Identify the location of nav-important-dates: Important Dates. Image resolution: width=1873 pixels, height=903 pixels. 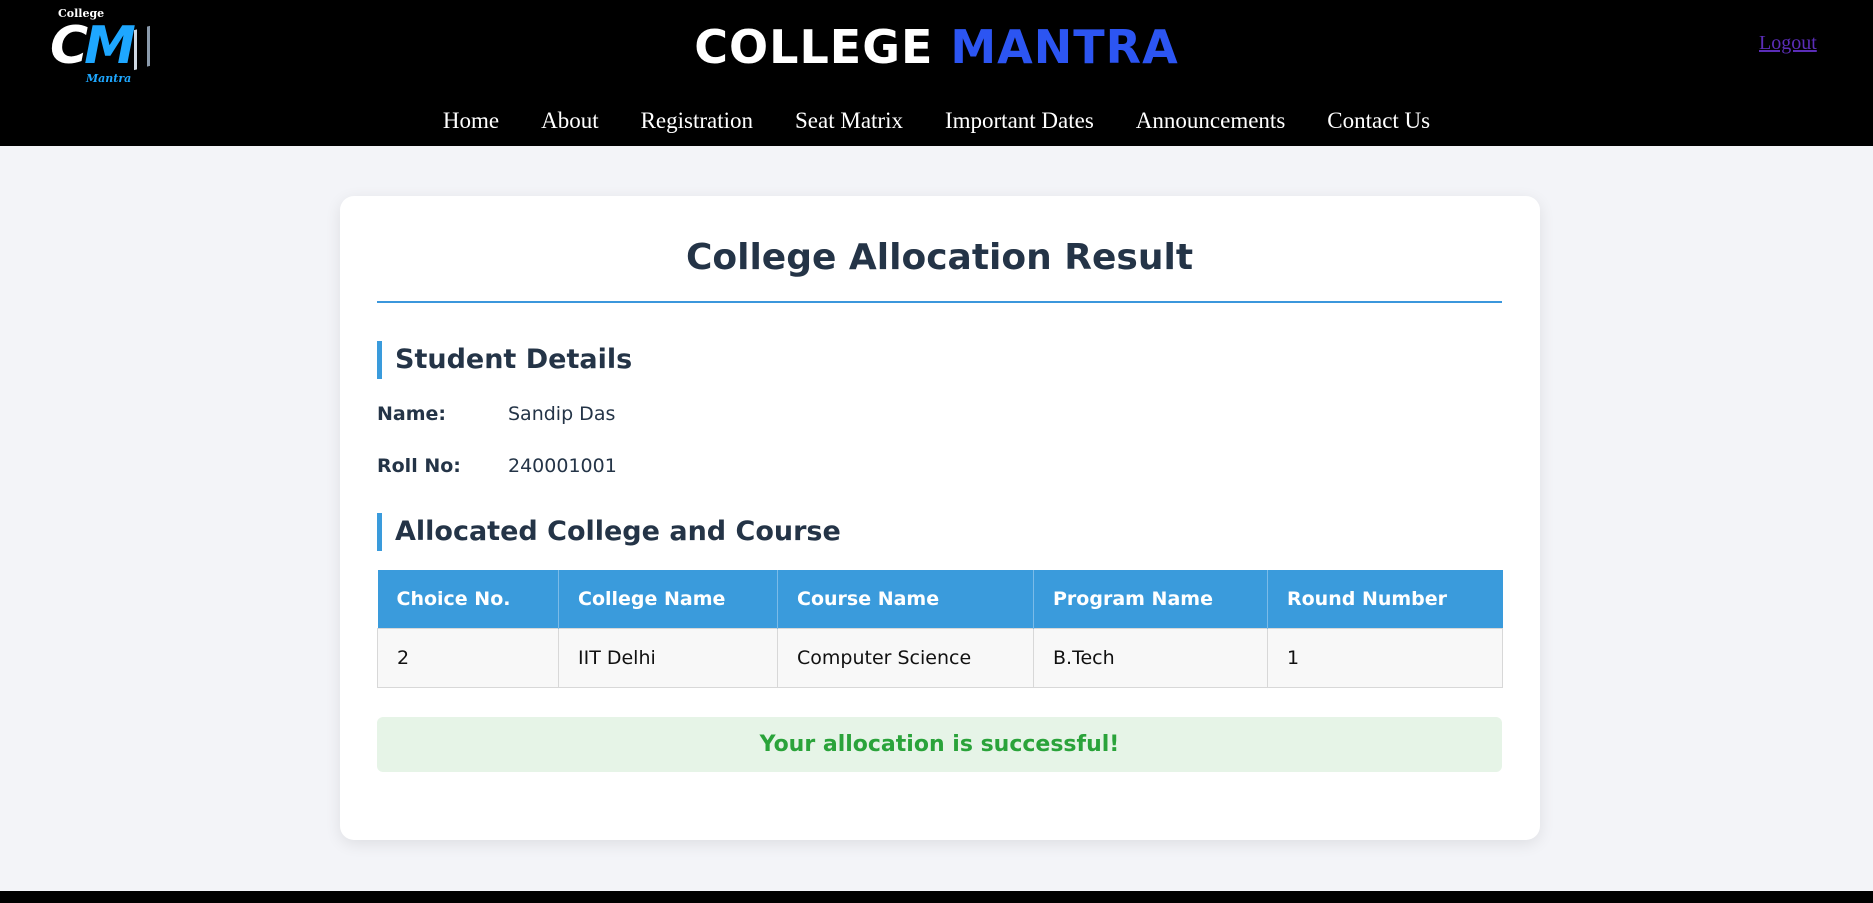
(1019, 121).